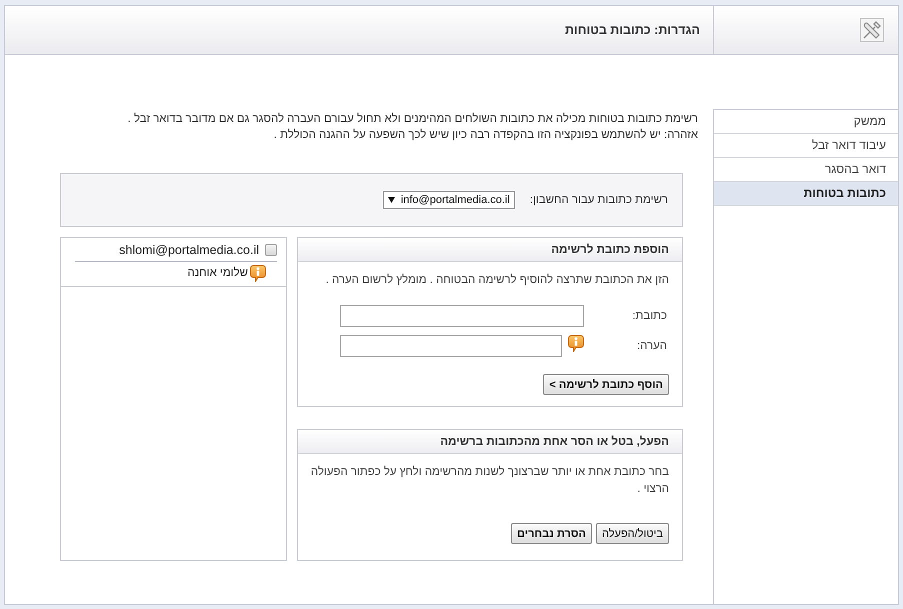  I want to click on account-label: רשימת כתובות עבור החשבון:, so click(599, 200).